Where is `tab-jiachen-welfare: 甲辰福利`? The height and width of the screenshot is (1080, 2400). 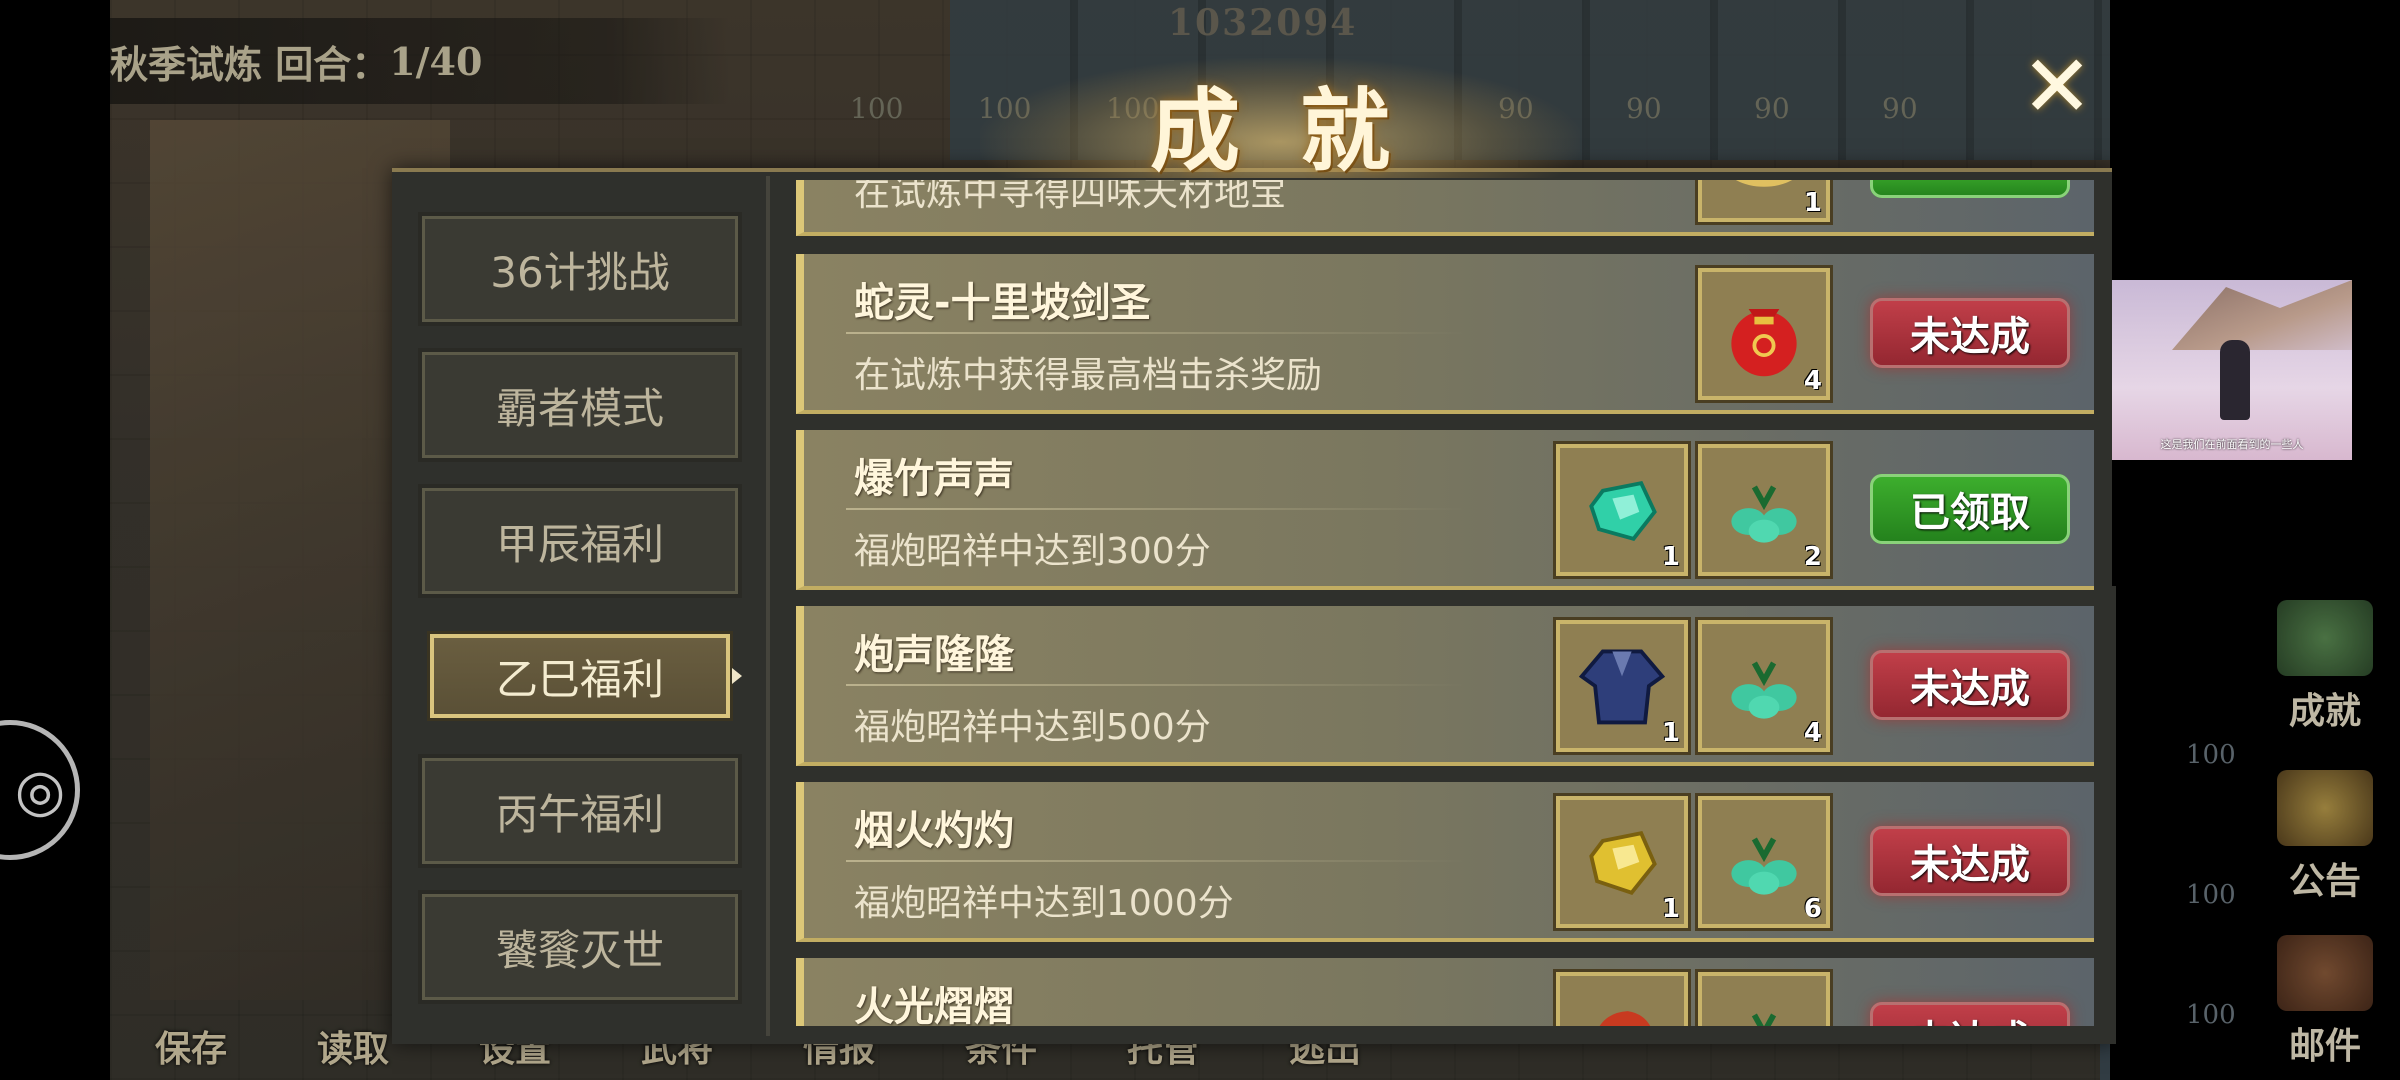
tab-jiachen-welfare: 甲辰福利 is located at coordinates (580, 541).